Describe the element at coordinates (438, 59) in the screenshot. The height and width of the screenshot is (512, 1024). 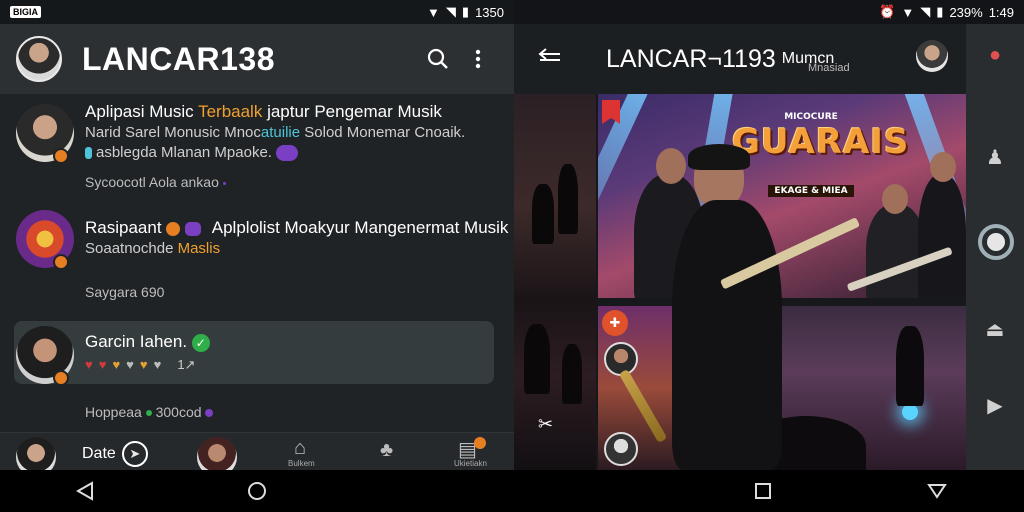
I see `search-icon` at that location.